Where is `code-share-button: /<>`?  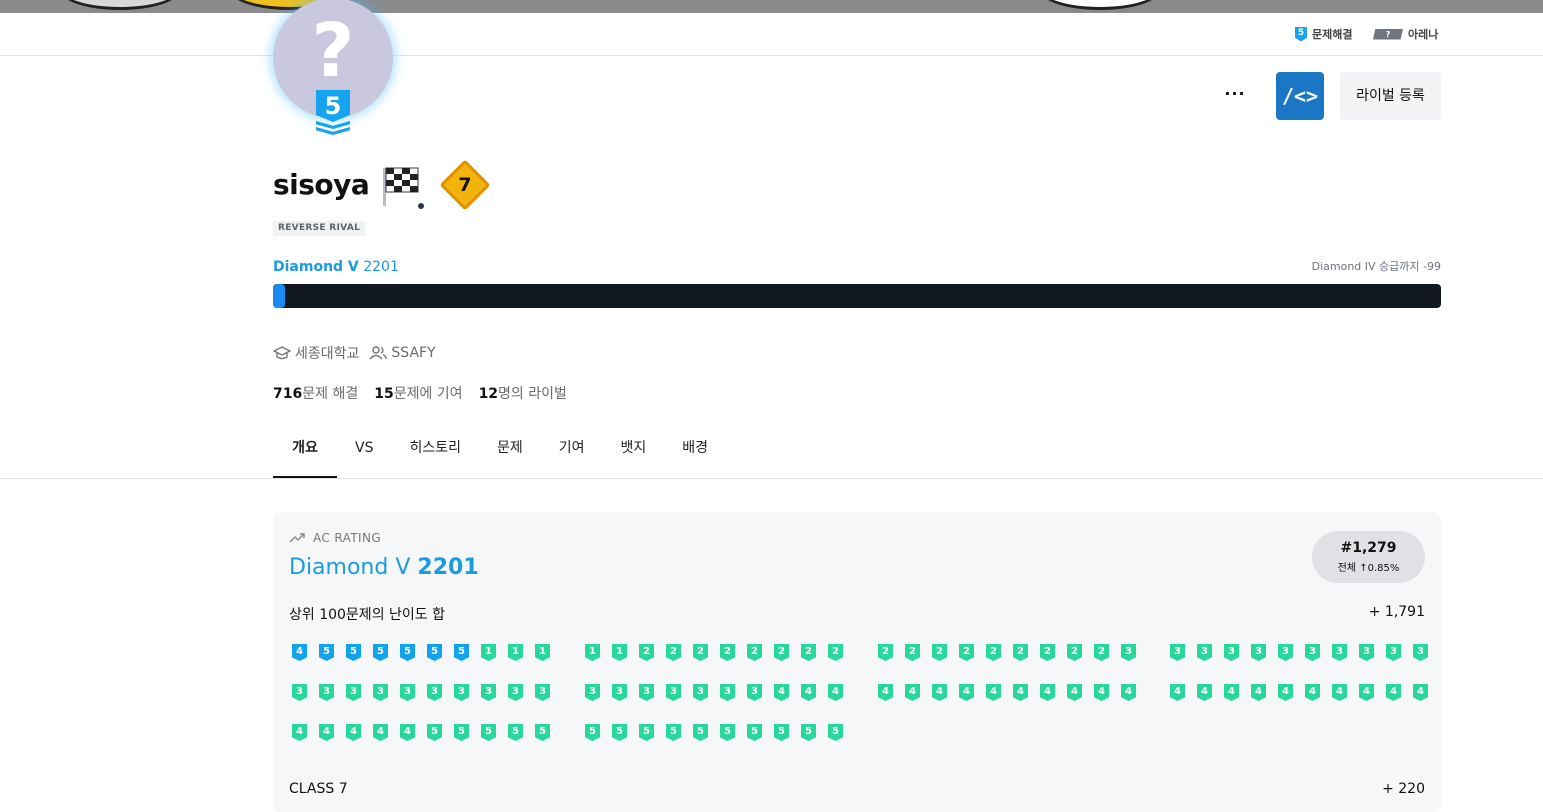
code-share-button: /<> is located at coordinates (1300, 96).